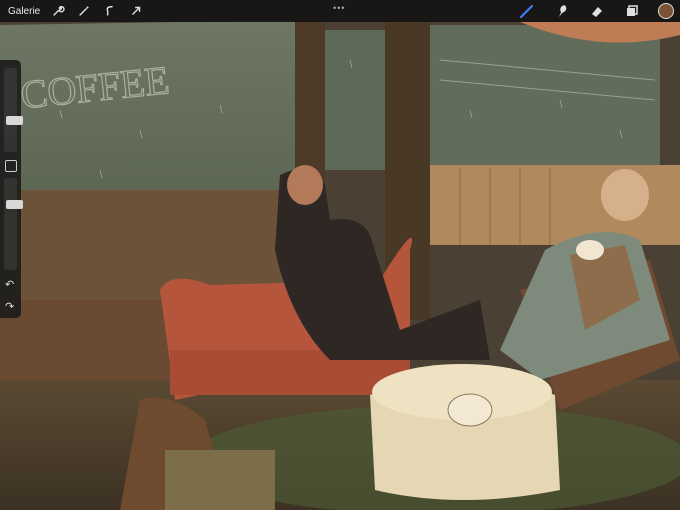  Describe the element at coordinates (13, 110) in the screenshot. I see `brush-size-slider` at that location.